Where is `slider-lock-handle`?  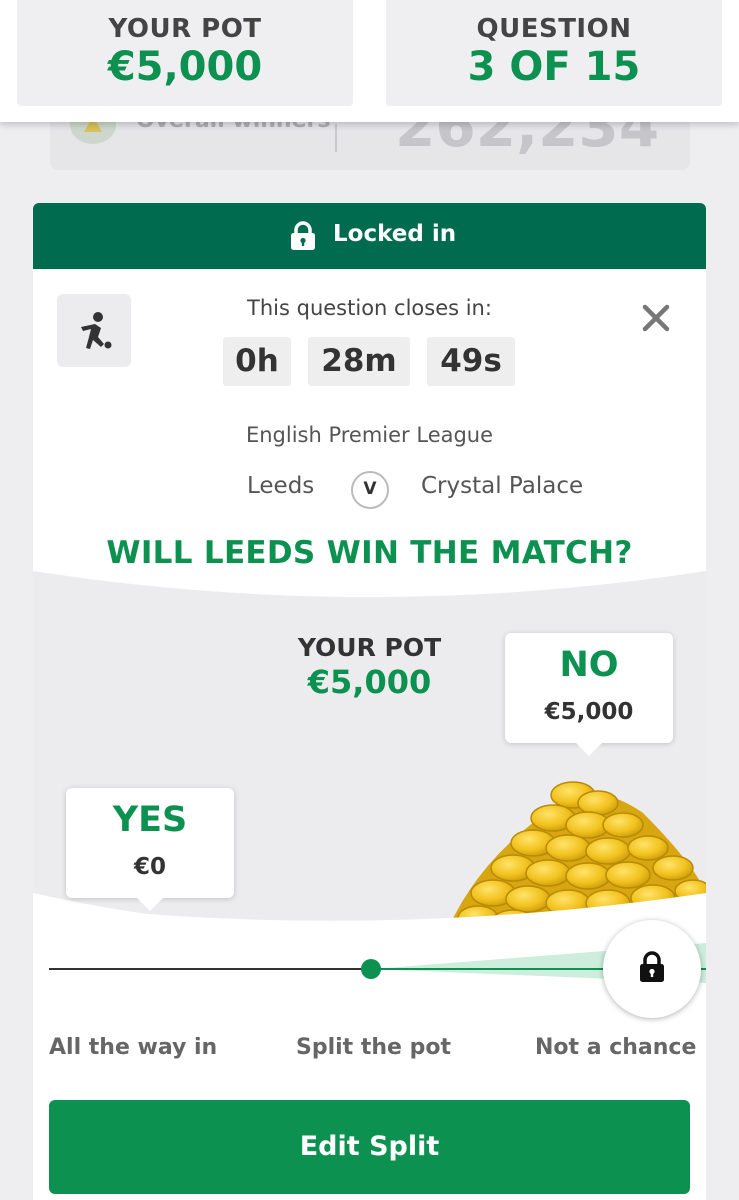
slider-lock-handle is located at coordinates (652, 969).